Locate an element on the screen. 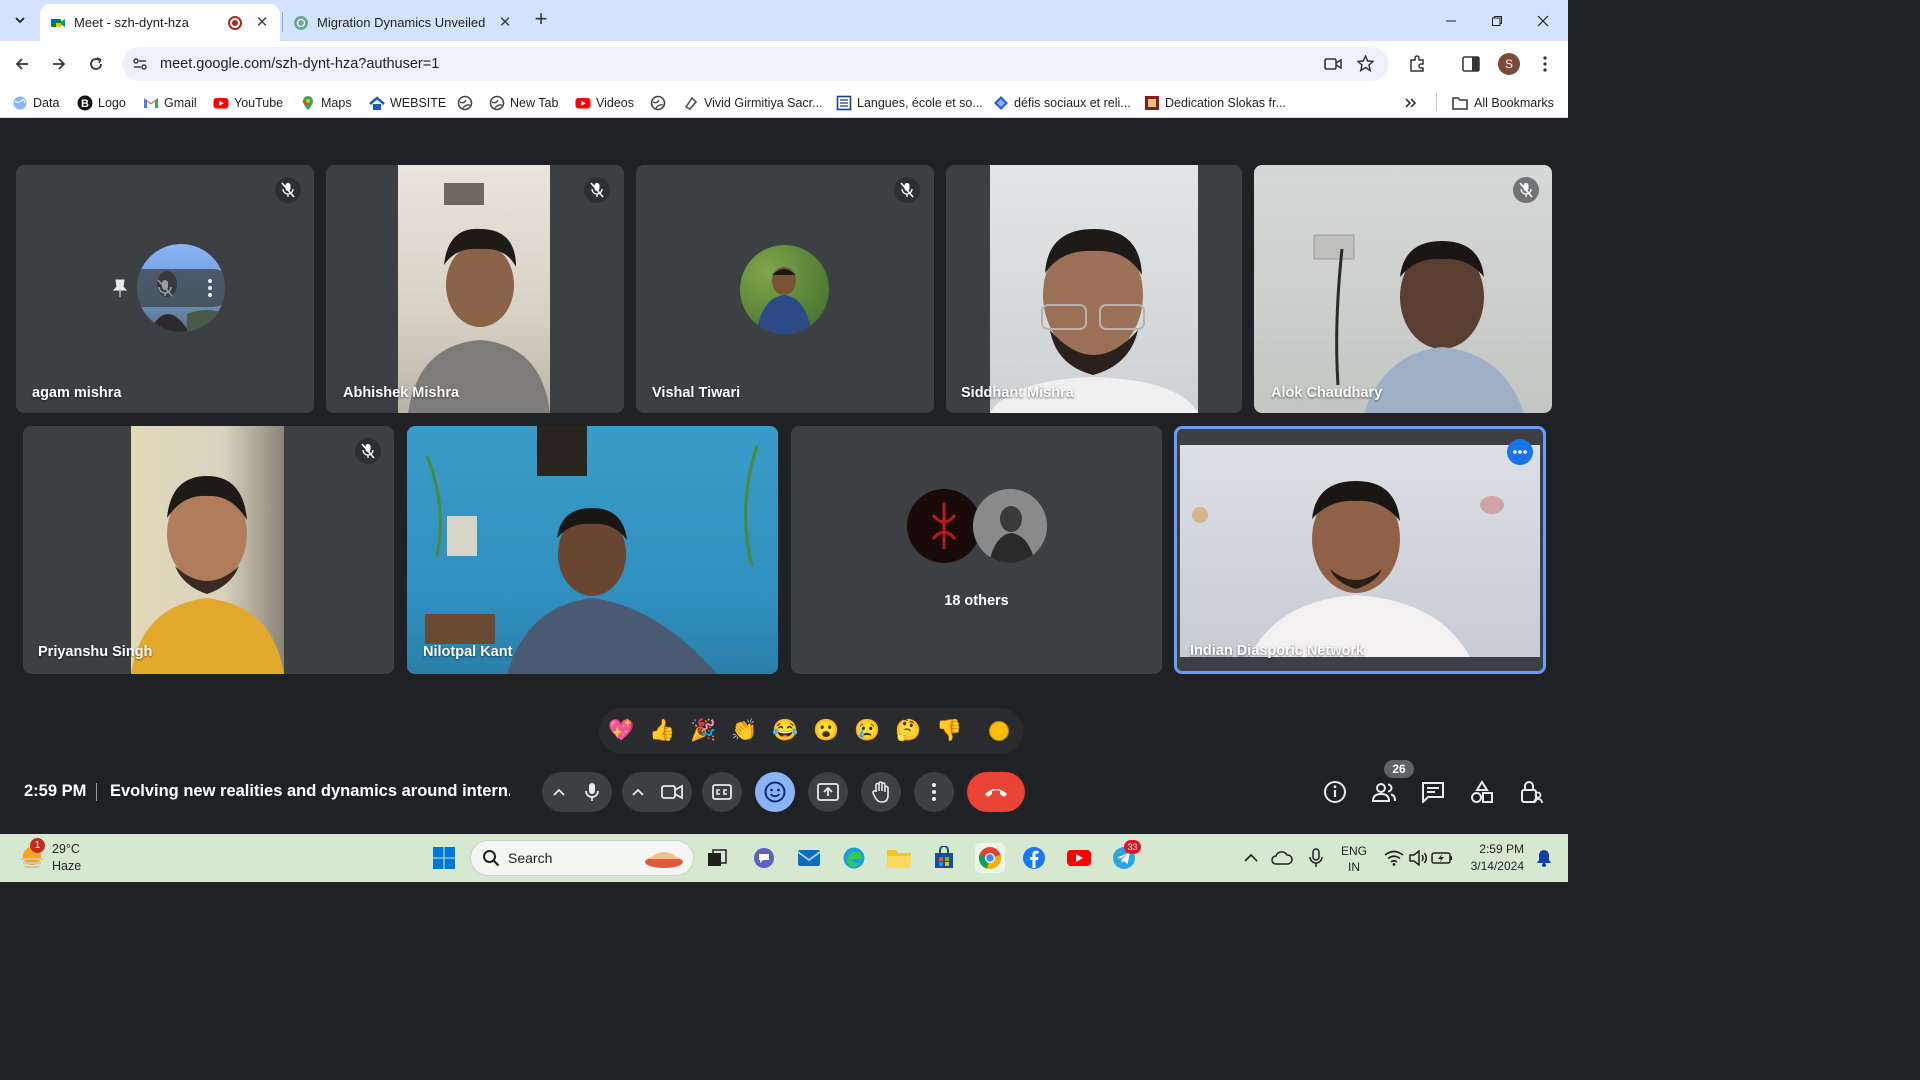 The height and width of the screenshot is (1080, 1920). tab-search-button is located at coordinates (20, 20).